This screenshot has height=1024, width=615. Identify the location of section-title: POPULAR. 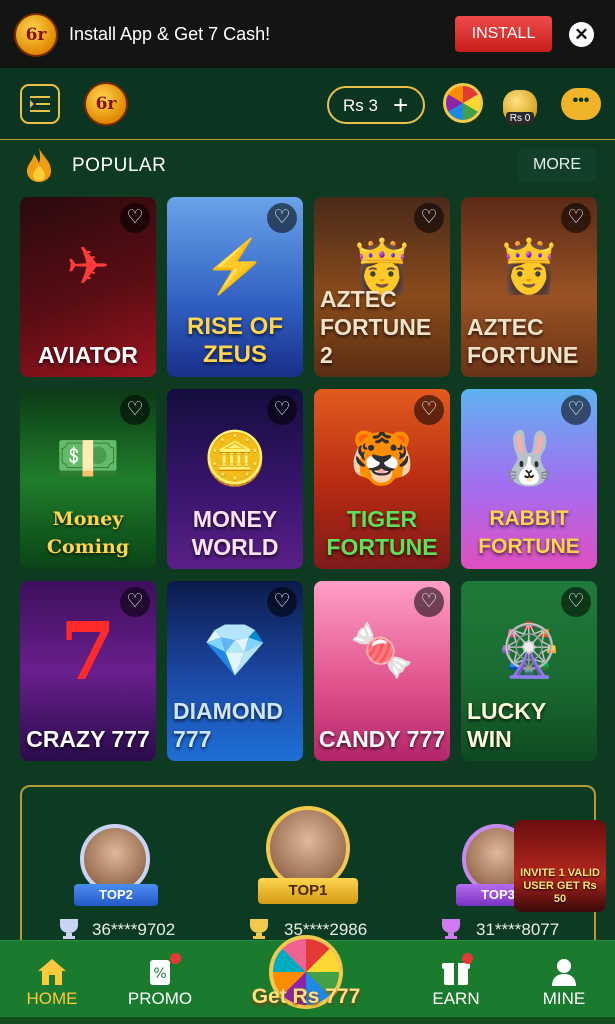
(119, 165).